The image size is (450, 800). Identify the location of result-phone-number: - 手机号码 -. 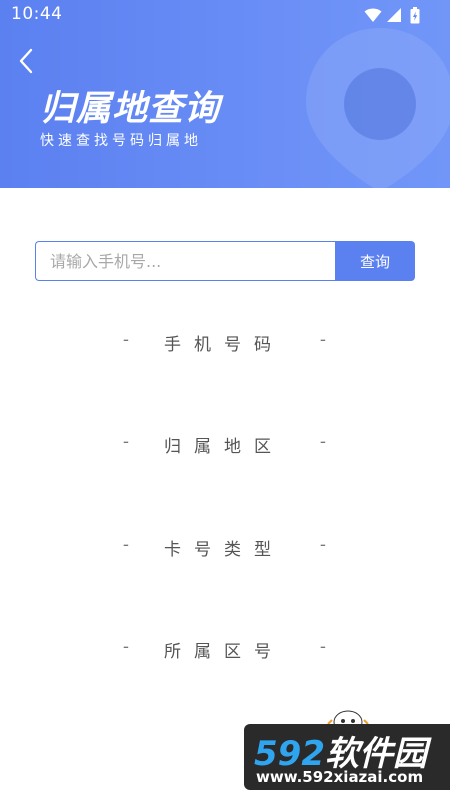
(225, 342).